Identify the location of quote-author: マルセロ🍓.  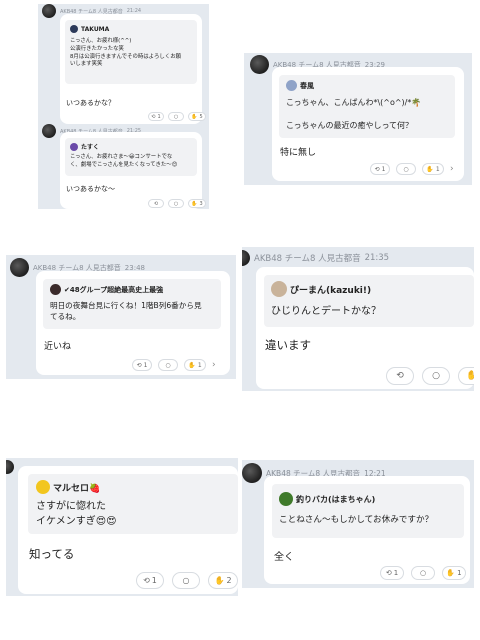
(68, 487).